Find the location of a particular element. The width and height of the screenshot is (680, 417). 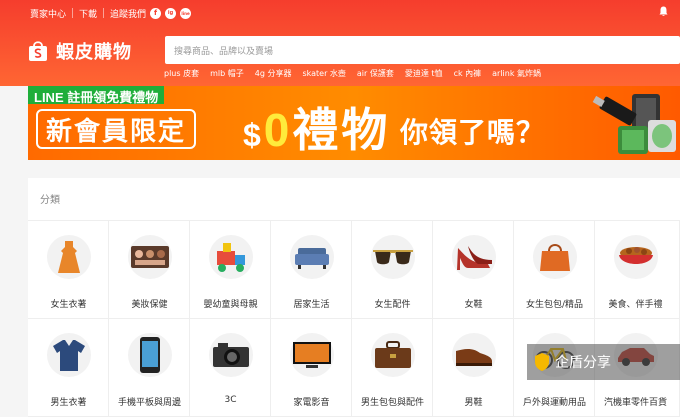

handbag-icon is located at coordinates (555, 257).